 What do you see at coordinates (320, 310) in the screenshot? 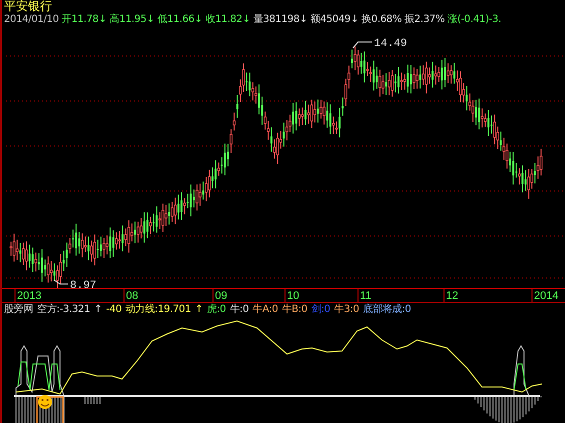
I see `indicator-value: 剑:0` at bounding box center [320, 310].